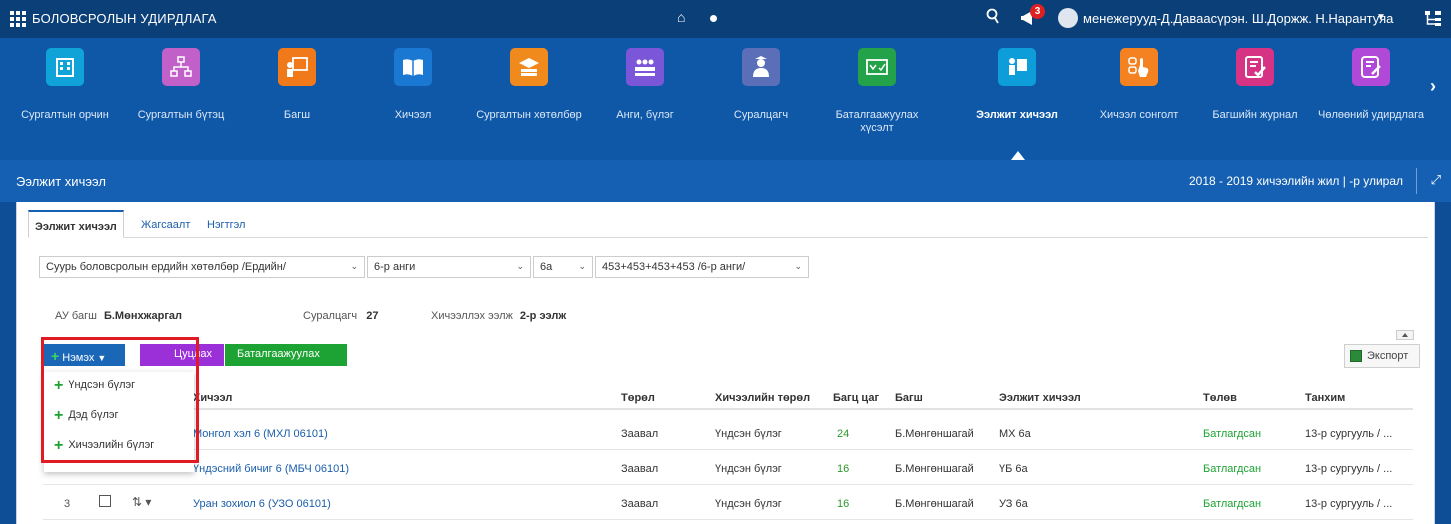 This screenshot has width=1451, height=524. I want to click on subject-link: Үндэсний бичиг 6 (МБЧ 06101), so click(271, 469).